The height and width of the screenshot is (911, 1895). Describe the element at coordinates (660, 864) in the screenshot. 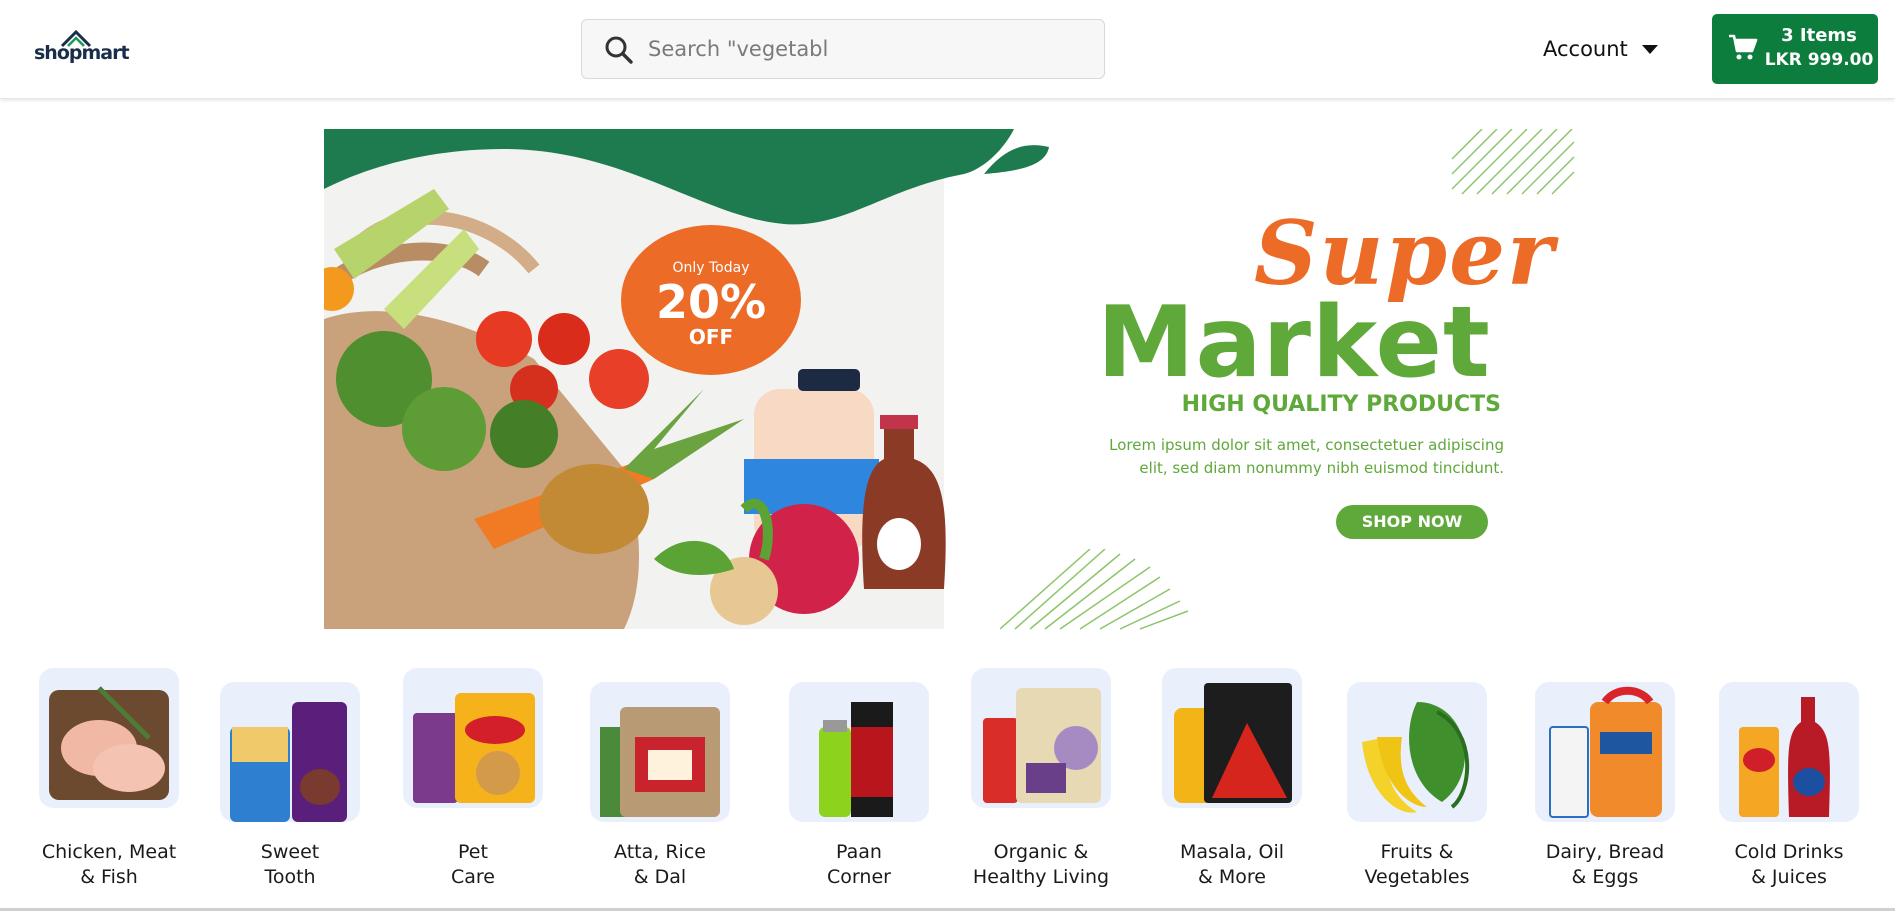

I see `category-label: Atta, Rice & Dal` at that location.